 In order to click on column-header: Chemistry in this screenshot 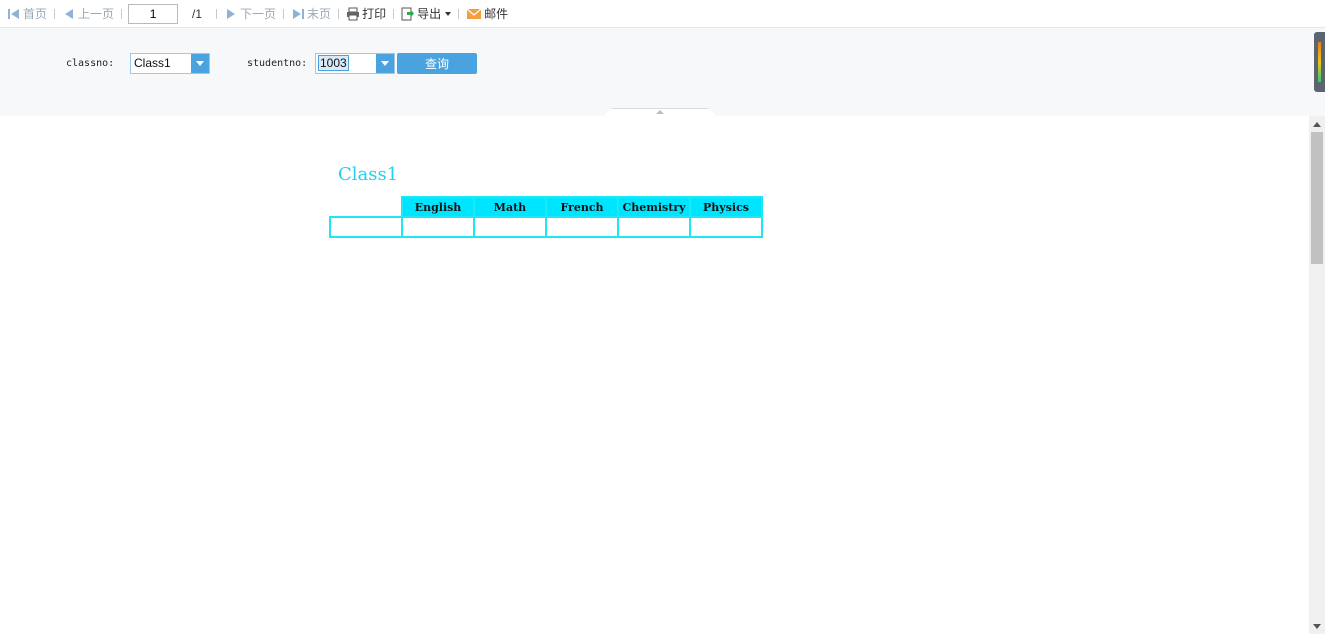, I will do `click(654, 207)`.